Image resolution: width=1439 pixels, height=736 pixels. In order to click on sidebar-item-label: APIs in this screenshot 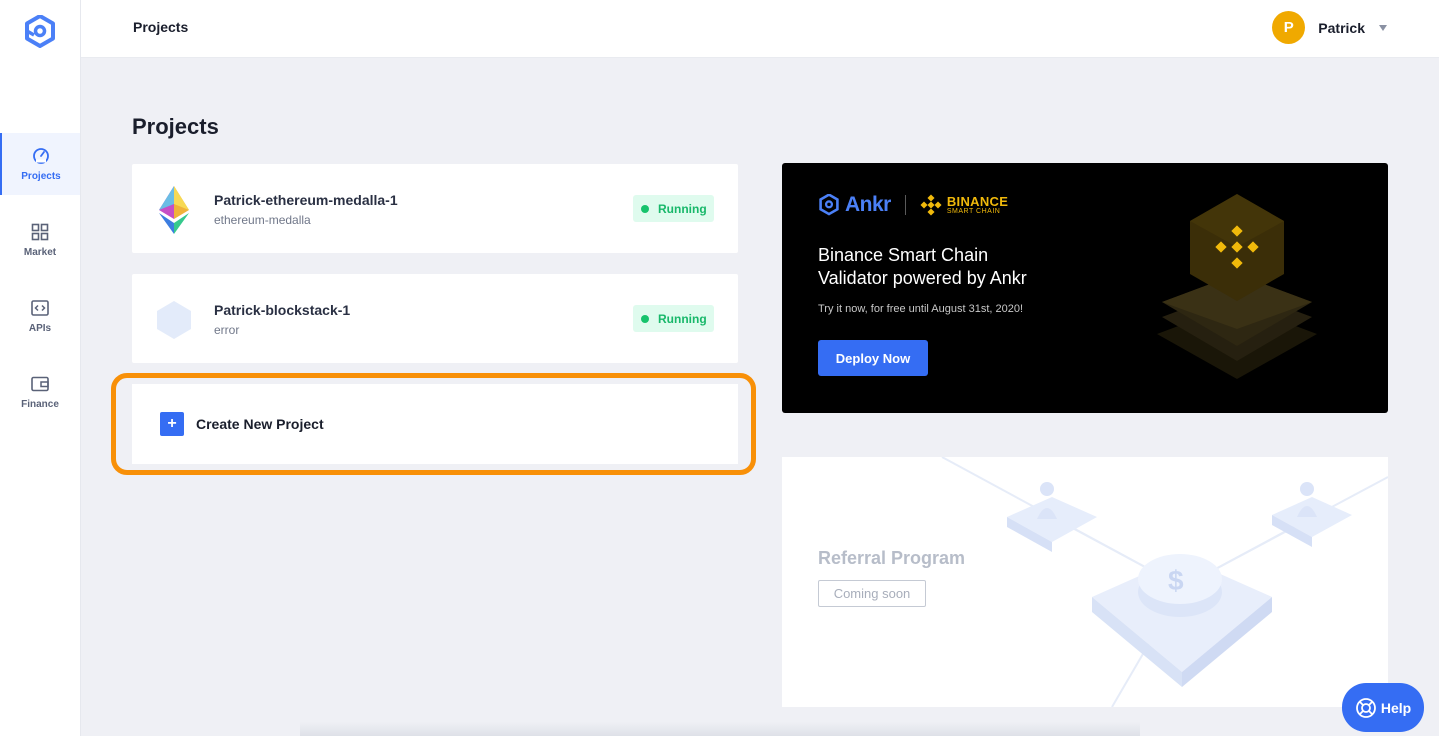, I will do `click(40, 328)`.